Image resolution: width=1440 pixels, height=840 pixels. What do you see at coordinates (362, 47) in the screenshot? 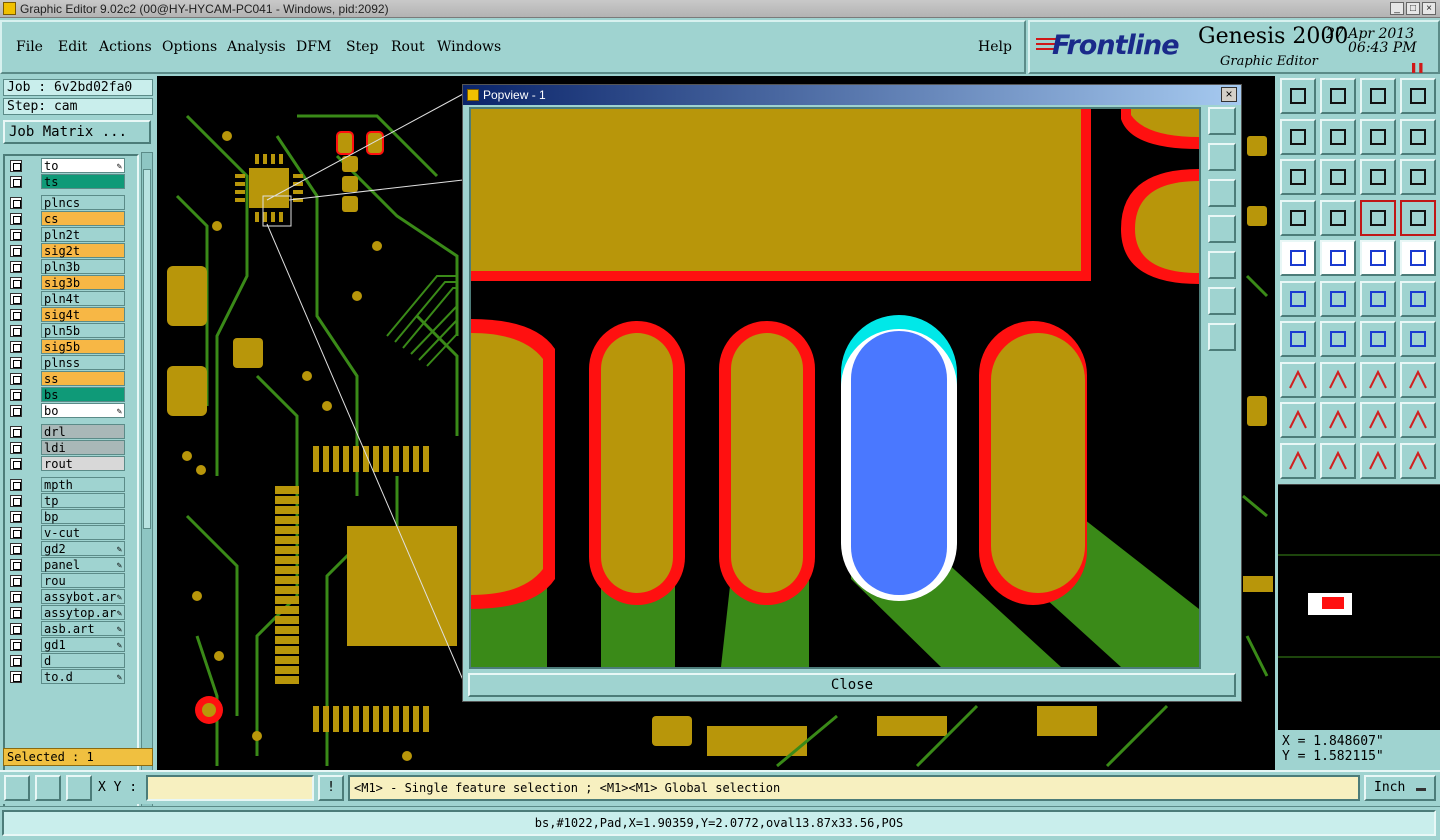
I see `menu-step: Step` at bounding box center [362, 47].